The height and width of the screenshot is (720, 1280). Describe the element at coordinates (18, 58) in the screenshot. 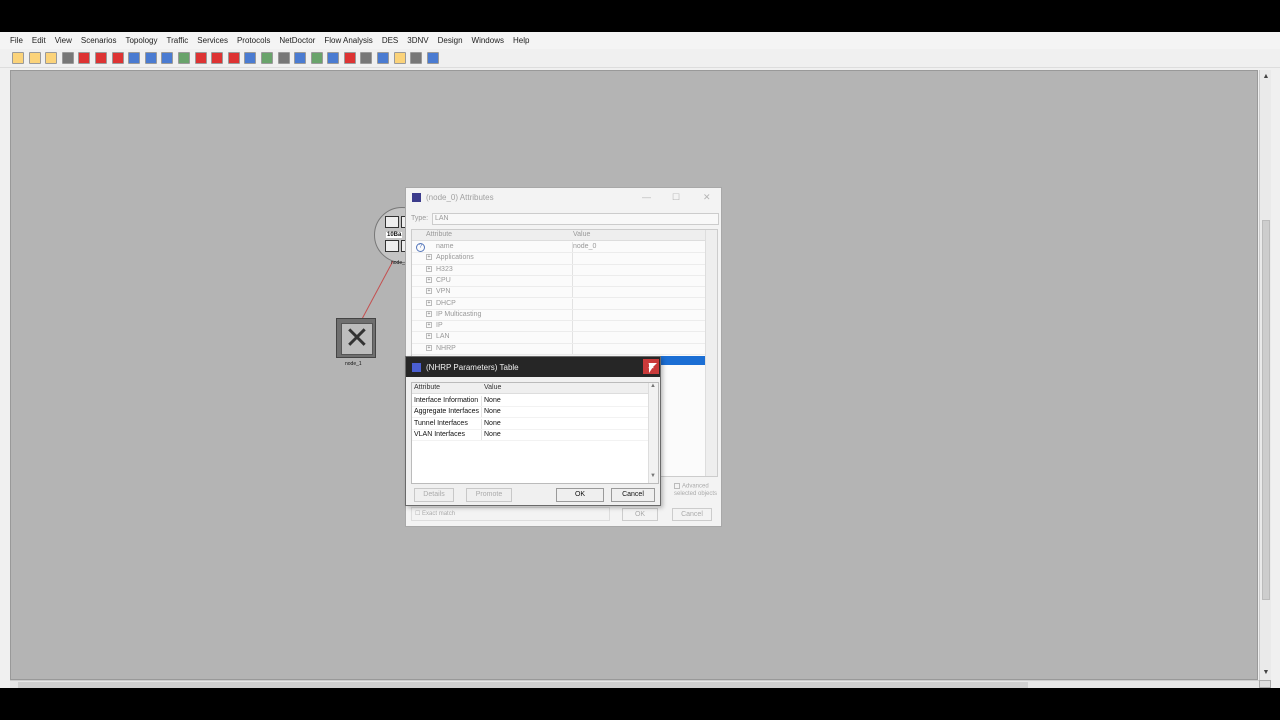

I see `new-project-icon` at that location.